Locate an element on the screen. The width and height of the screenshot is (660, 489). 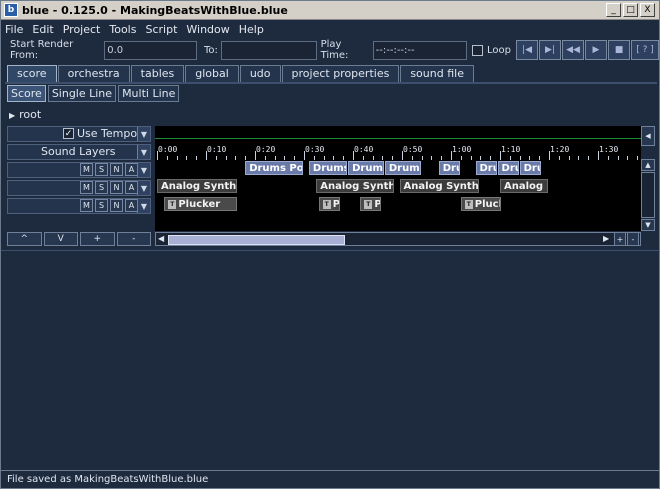
to-field is located at coordinates (268, 50).